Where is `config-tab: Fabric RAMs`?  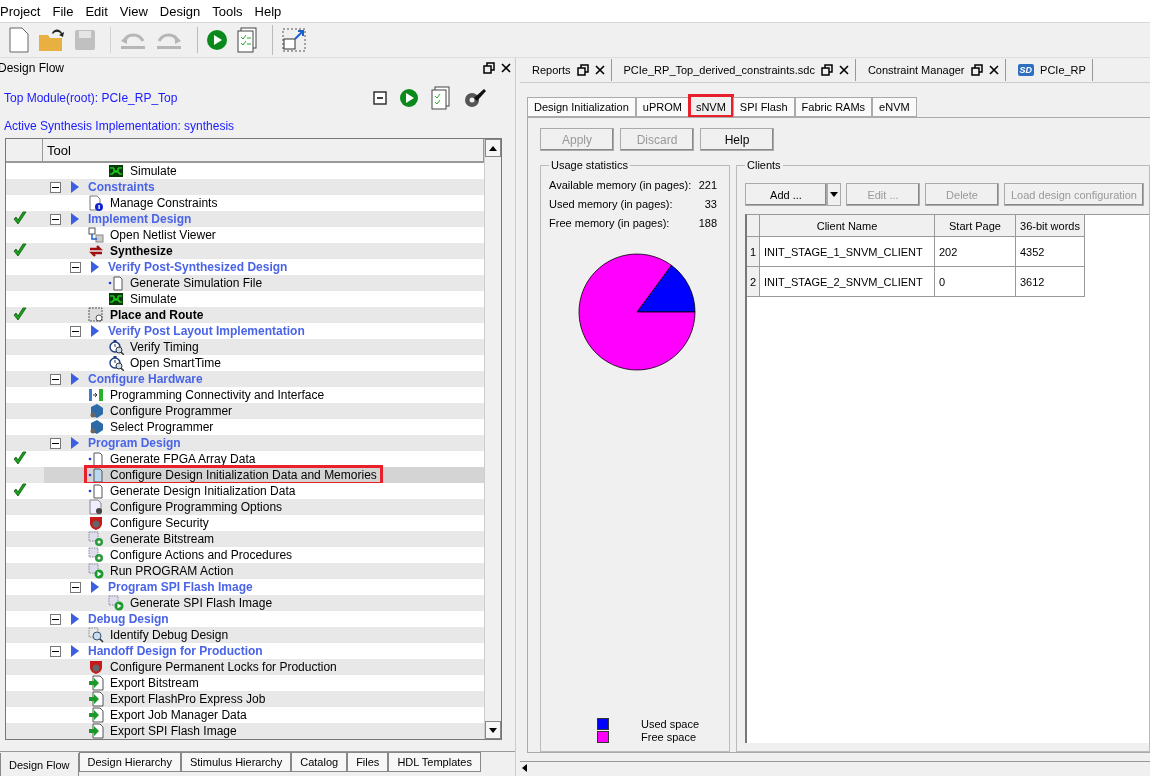 config-tab: Fabric RAMs is located at coordinates (833, 107).